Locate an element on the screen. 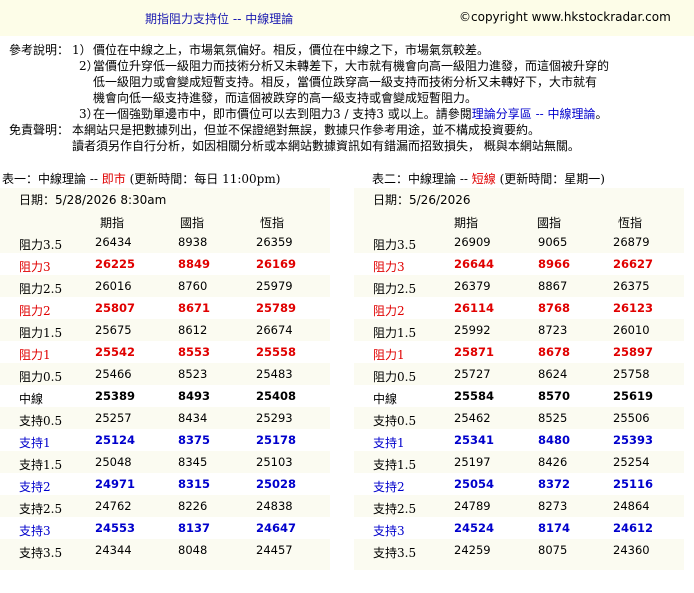 Image resolution: width=694 pixels, height=593 pixels. value-cell: 25341 is located at coordinates (474, 440).